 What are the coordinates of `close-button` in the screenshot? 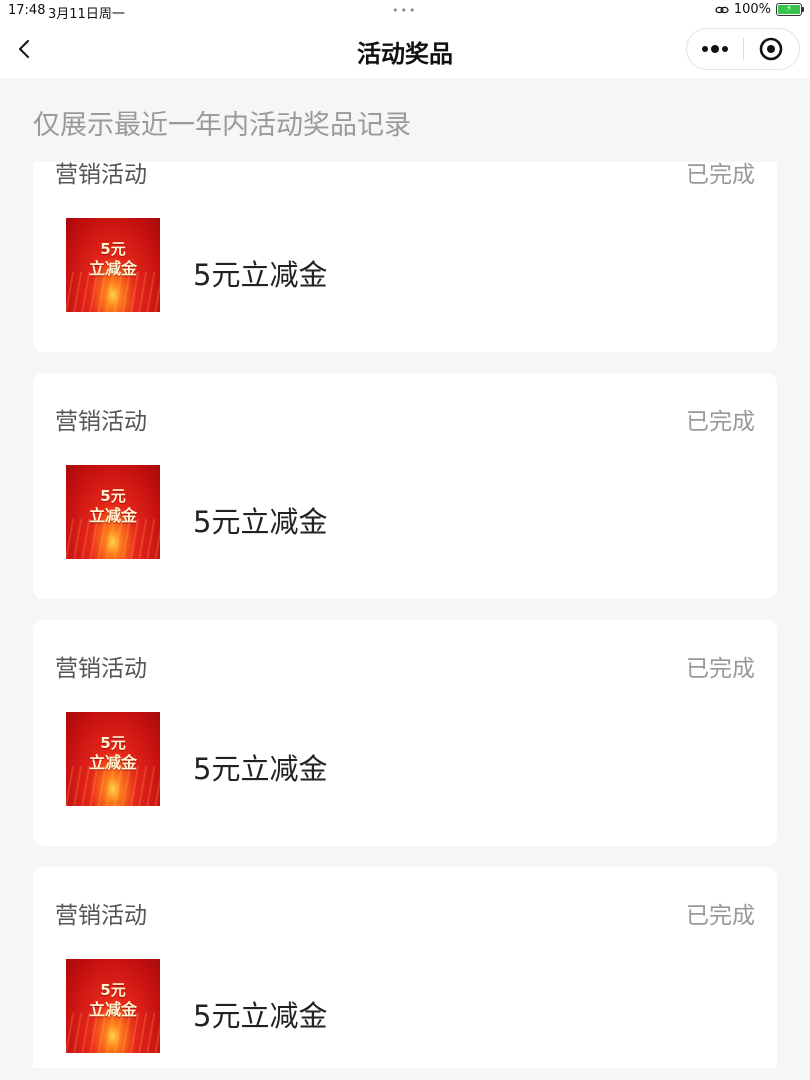 It's located at (771, 49).